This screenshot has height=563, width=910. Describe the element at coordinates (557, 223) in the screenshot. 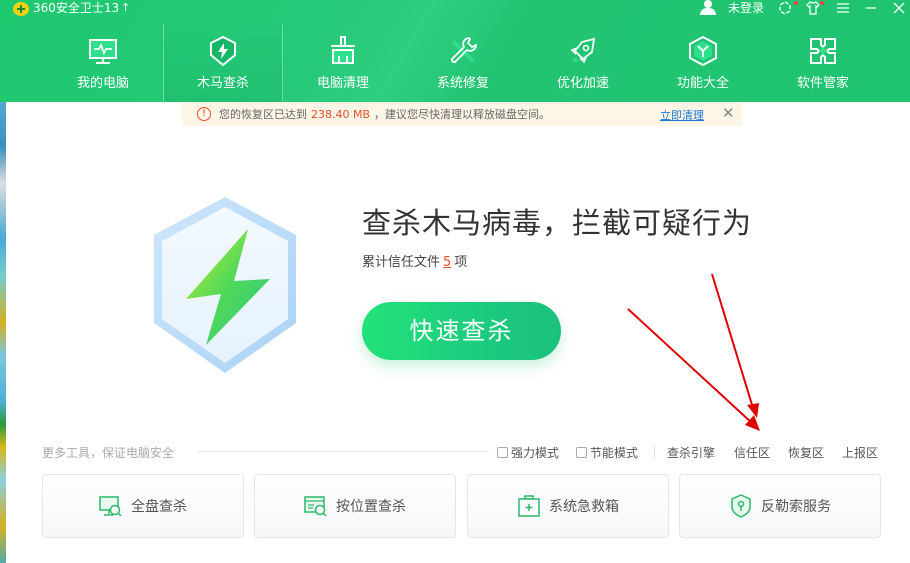

I see `hero-title: 查杀木马病毒，拦截可疑行为` at that location.